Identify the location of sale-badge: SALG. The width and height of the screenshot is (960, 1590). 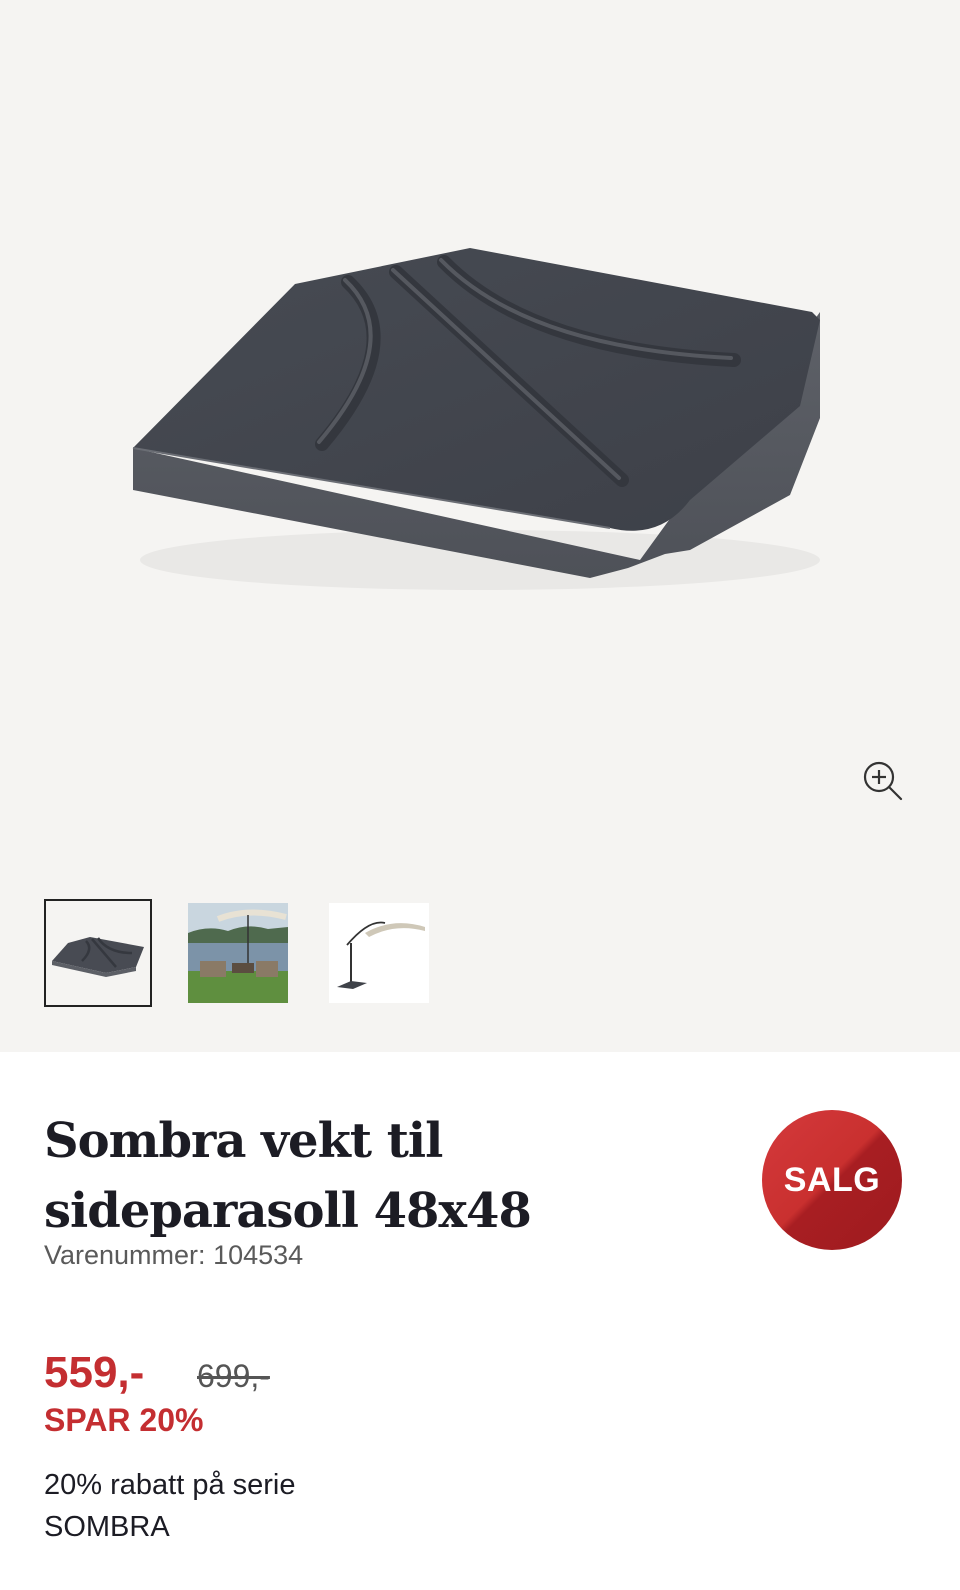
(832, 1180).